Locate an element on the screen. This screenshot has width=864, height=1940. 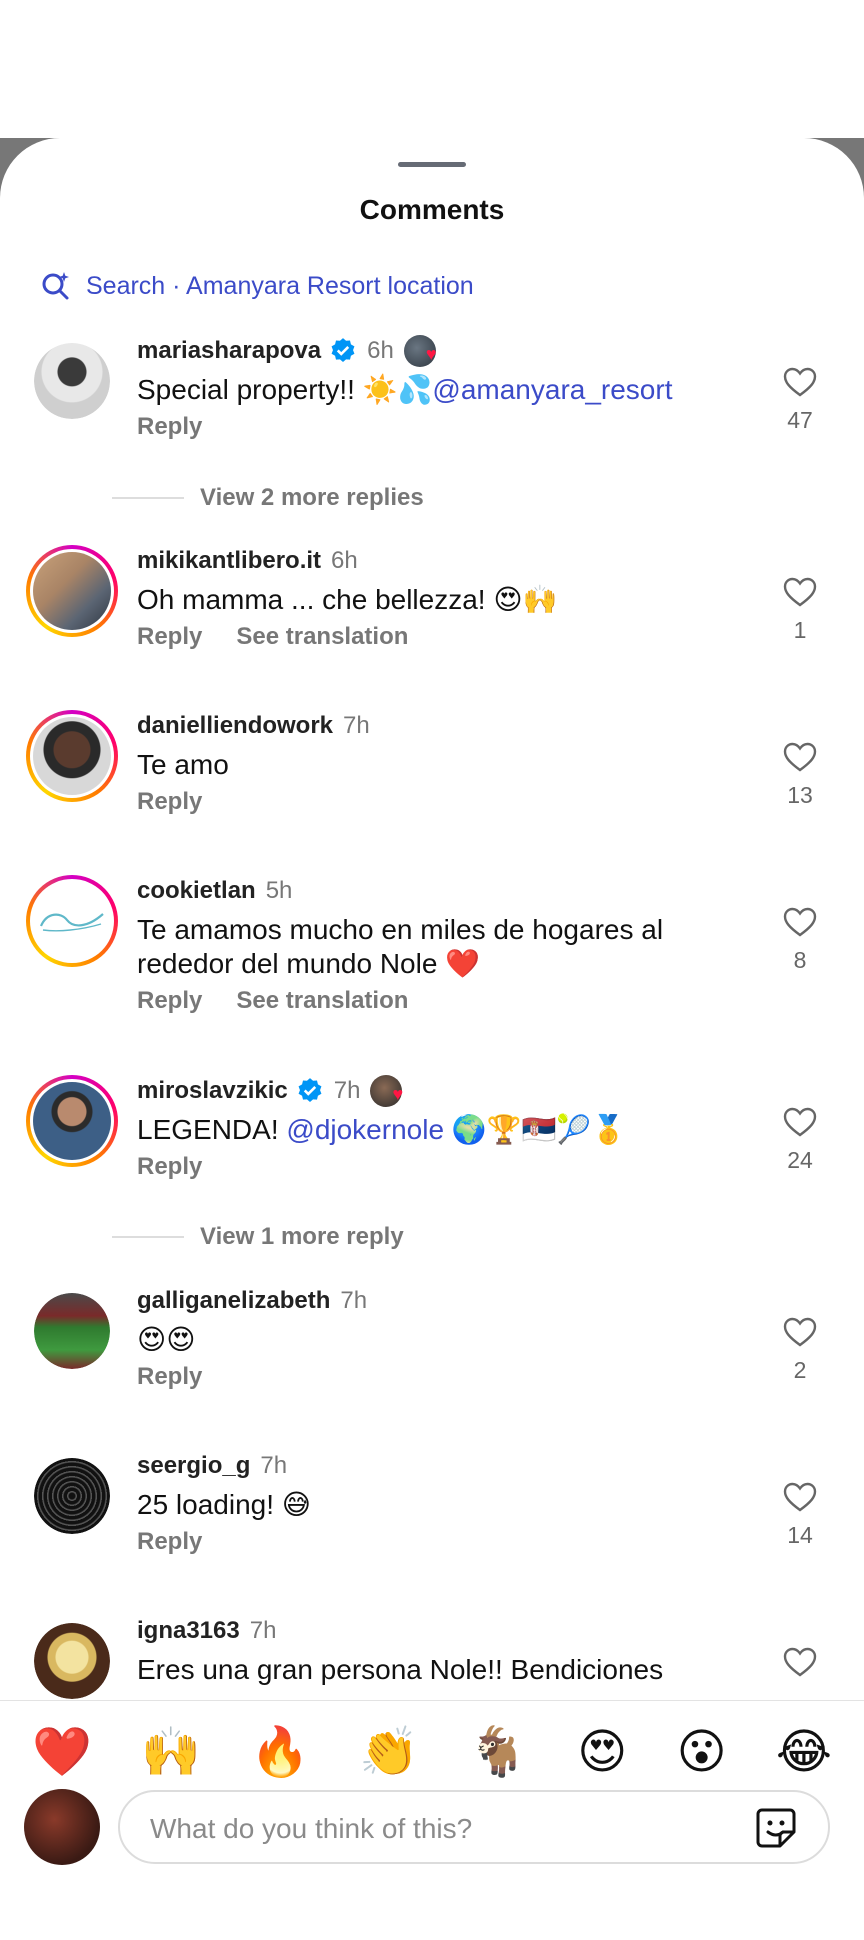
comment-input-field is located at coordinates (474, 1827).